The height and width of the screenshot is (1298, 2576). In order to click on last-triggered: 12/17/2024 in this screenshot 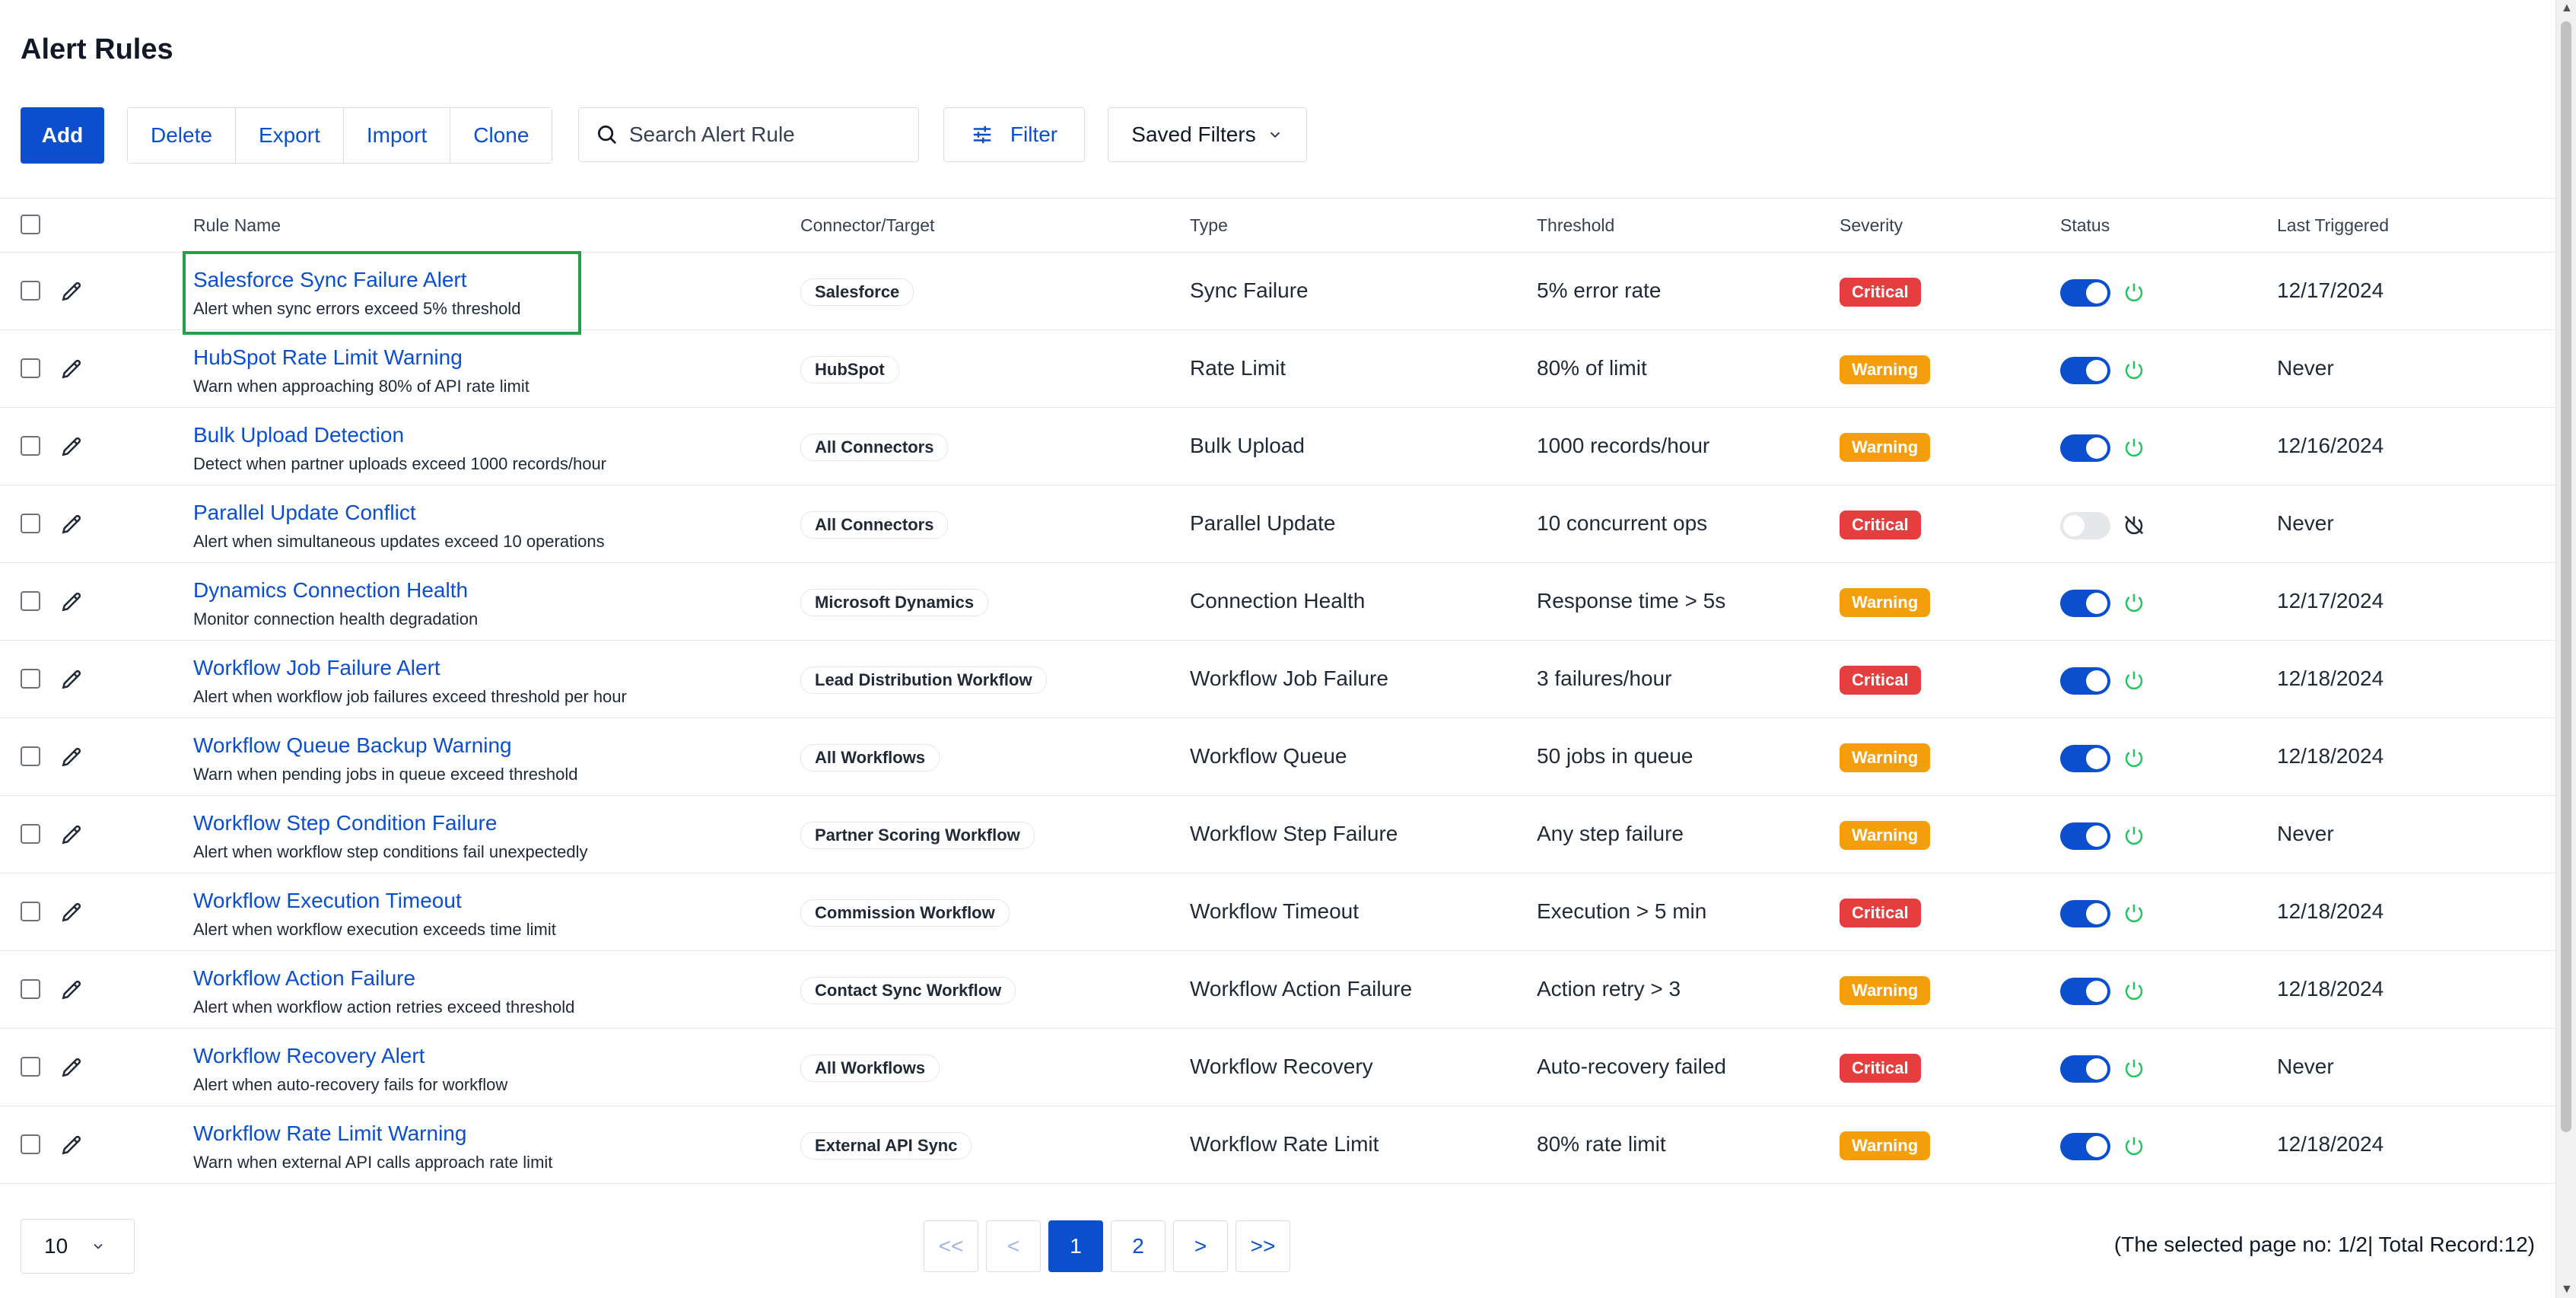, I will do `click(2330, 601)`.